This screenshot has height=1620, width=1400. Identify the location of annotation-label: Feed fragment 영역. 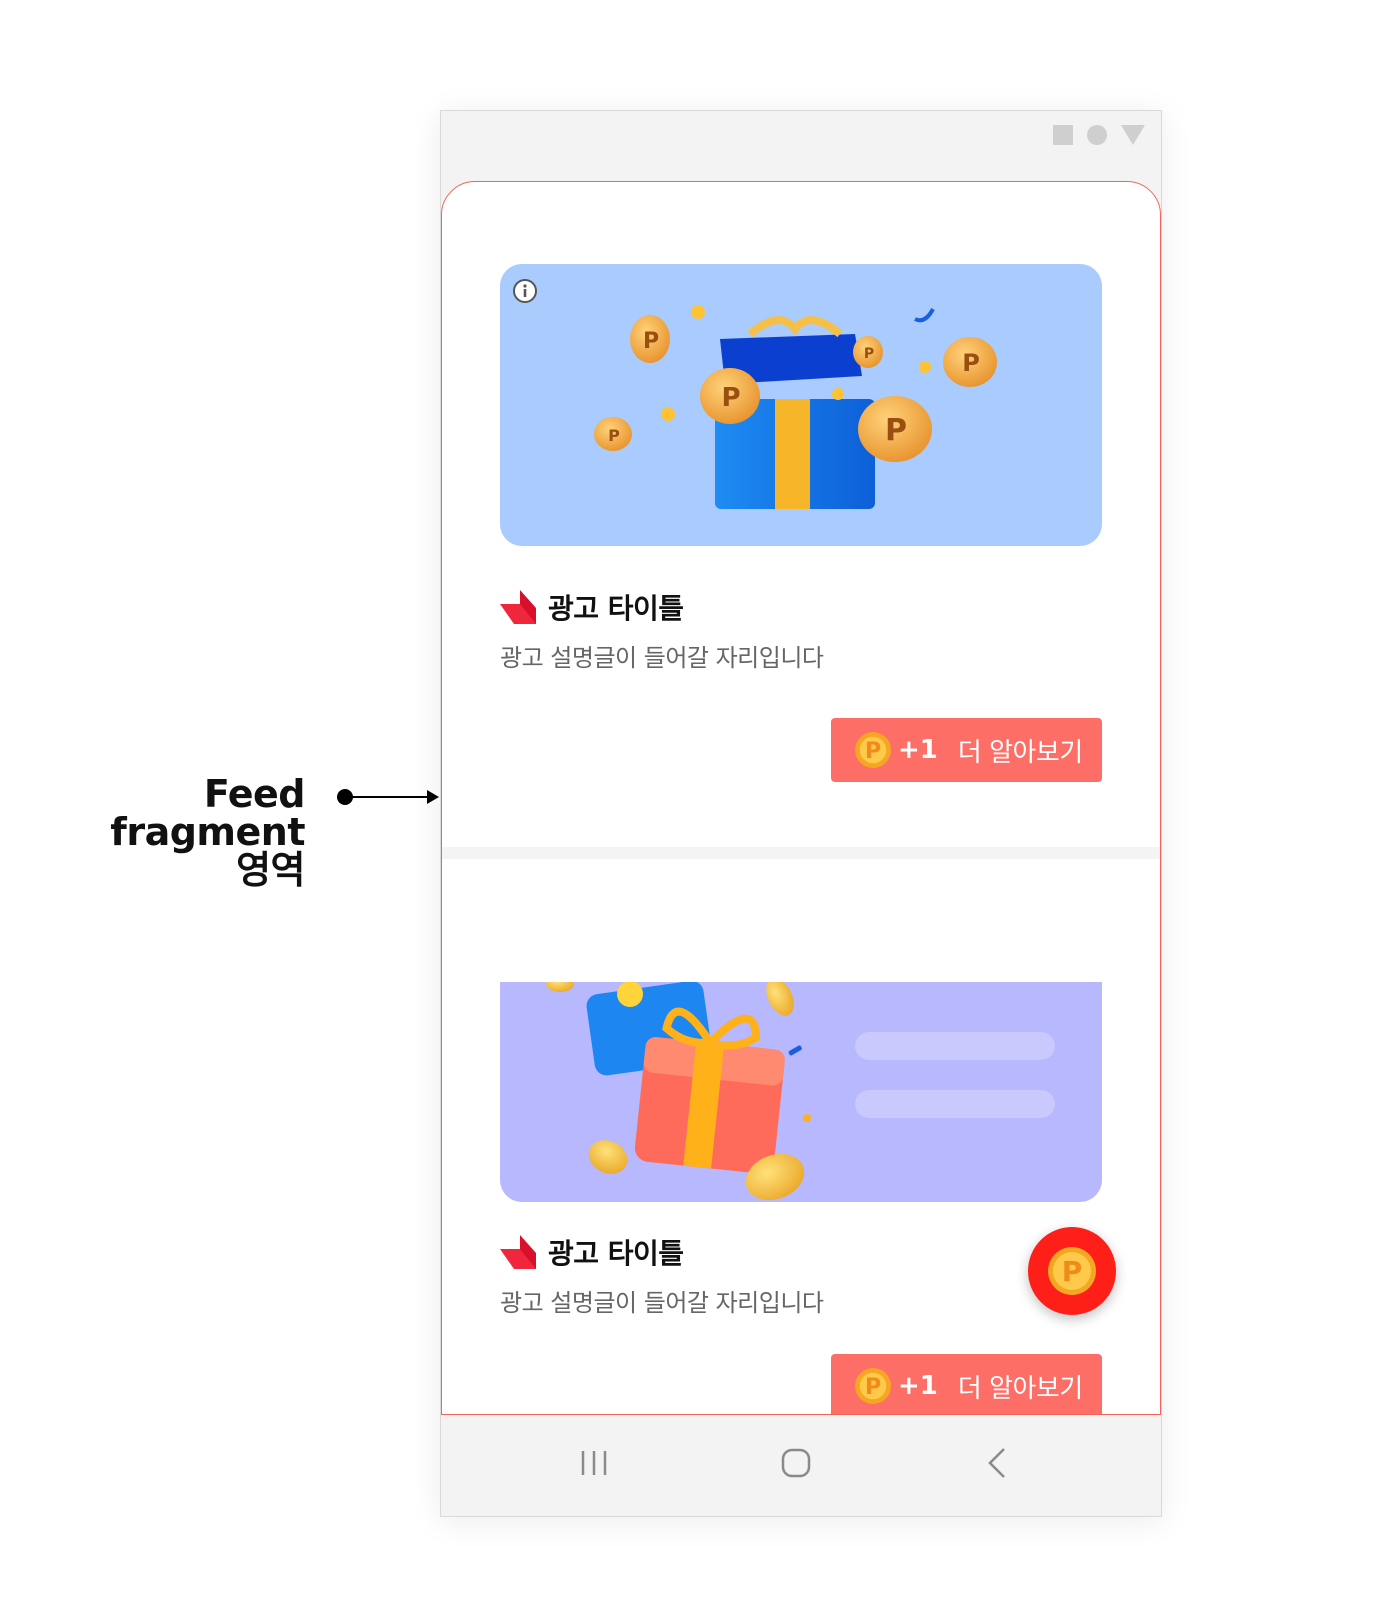
(162, 832).